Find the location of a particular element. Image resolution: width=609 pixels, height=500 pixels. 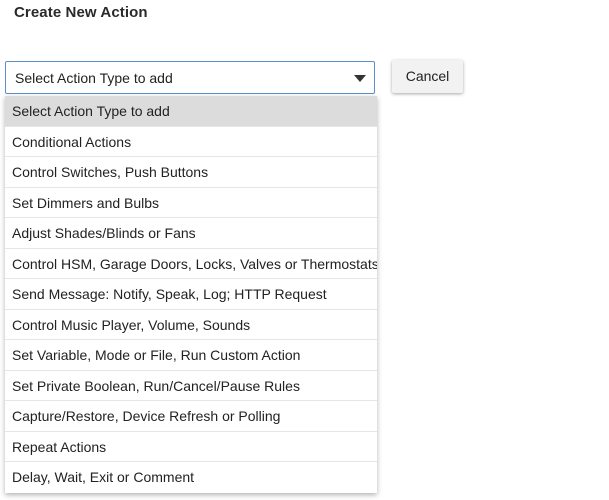

dropdown-option: Conditional Actions is located at coordinates (191, 142).